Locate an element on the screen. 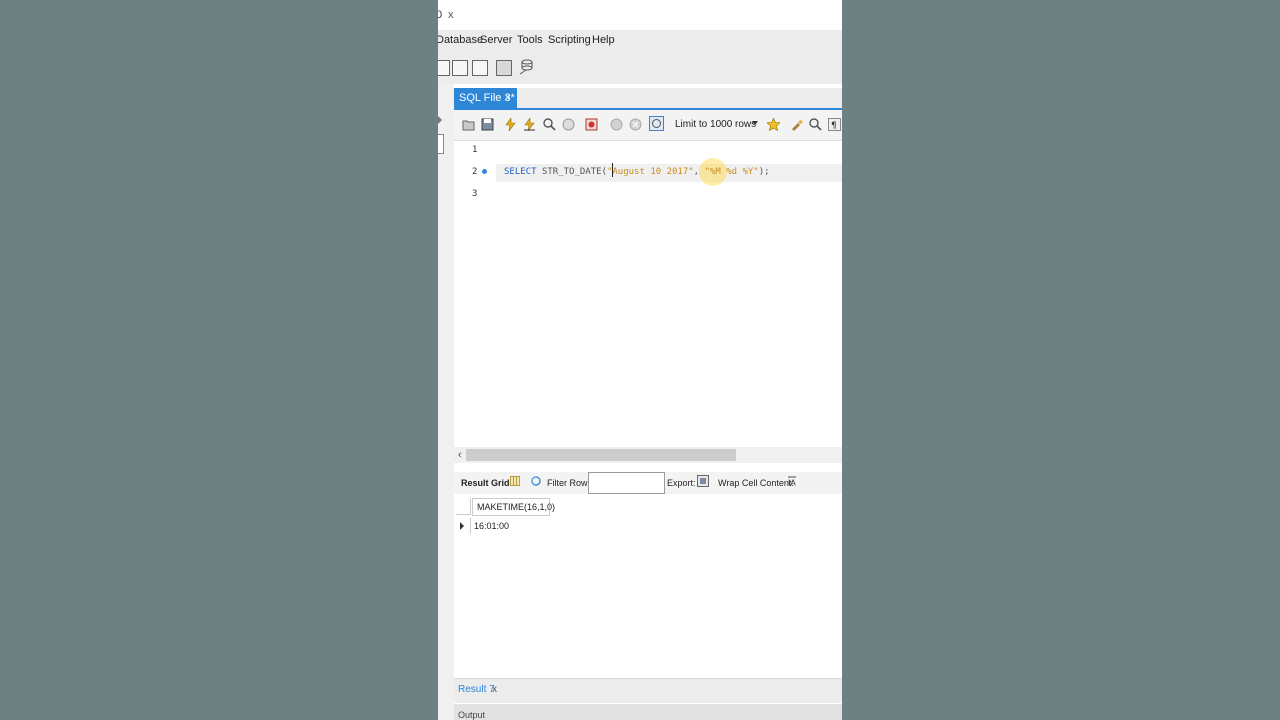 This screenshot has height=720, width=1280. beautify-icon is located at coordinates (796, 124).